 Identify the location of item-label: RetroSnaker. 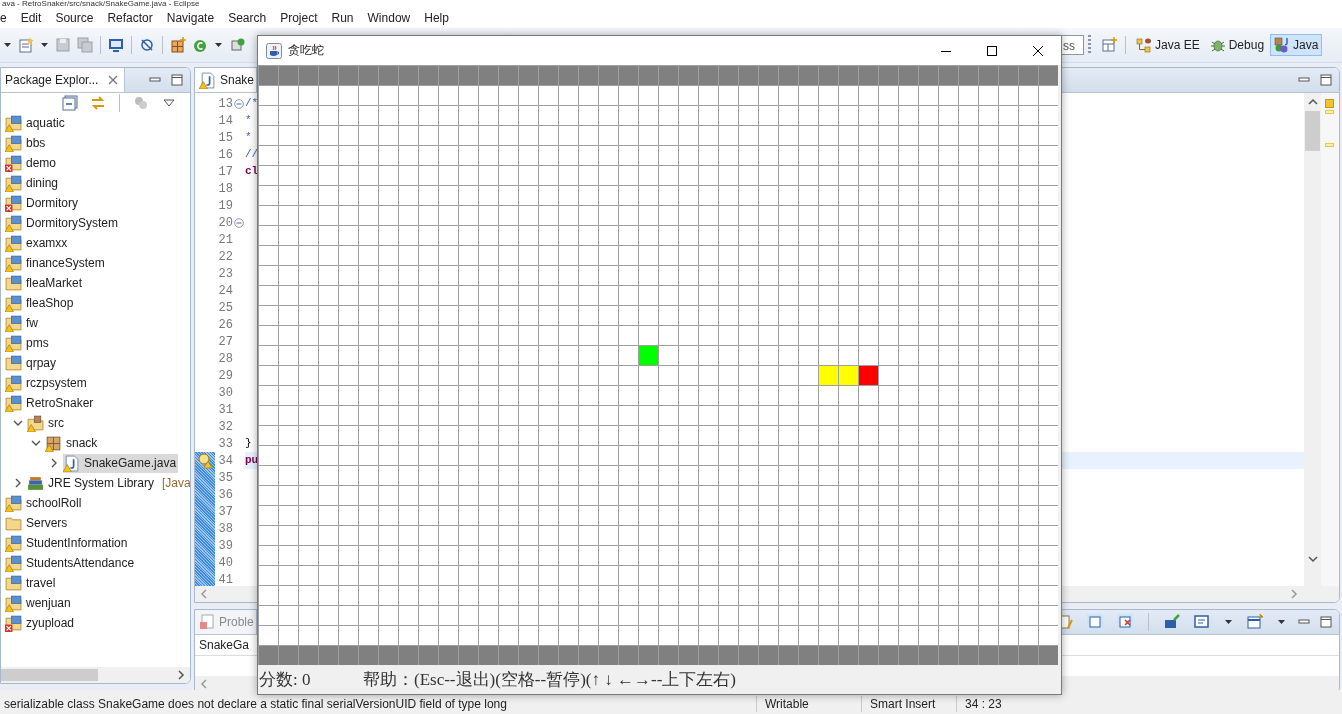
(60, 403).